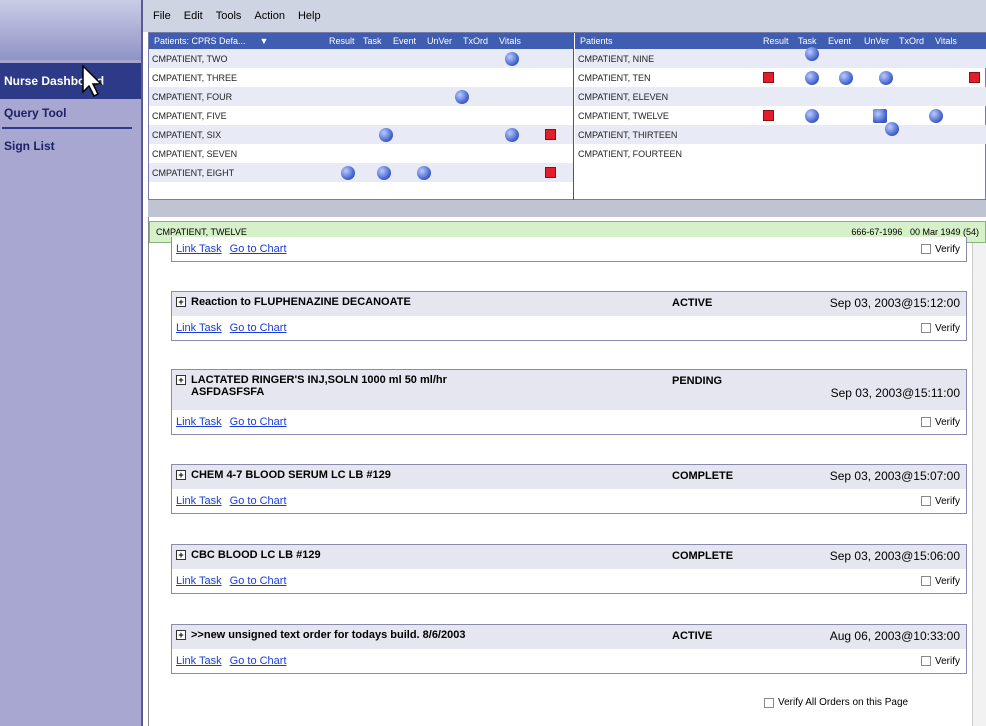 This screenshot has width=986, height=726. What do you see at coordinates (780, 133) in the screenshot?
I see `patient-row: CMPATIENT, THIRTEEN` at bounding box center [780, 133].